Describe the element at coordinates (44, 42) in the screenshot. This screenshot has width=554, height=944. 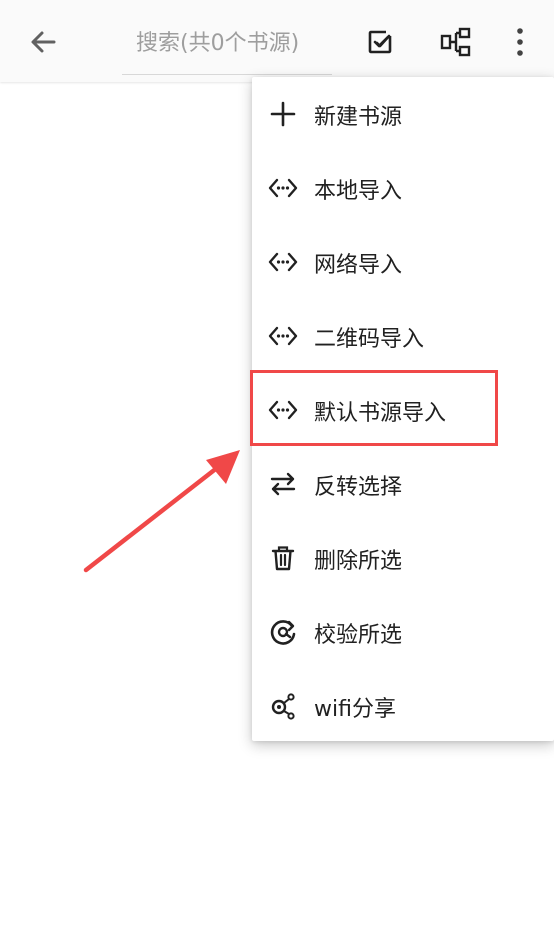
I see `back-arrow-icon` at that location.